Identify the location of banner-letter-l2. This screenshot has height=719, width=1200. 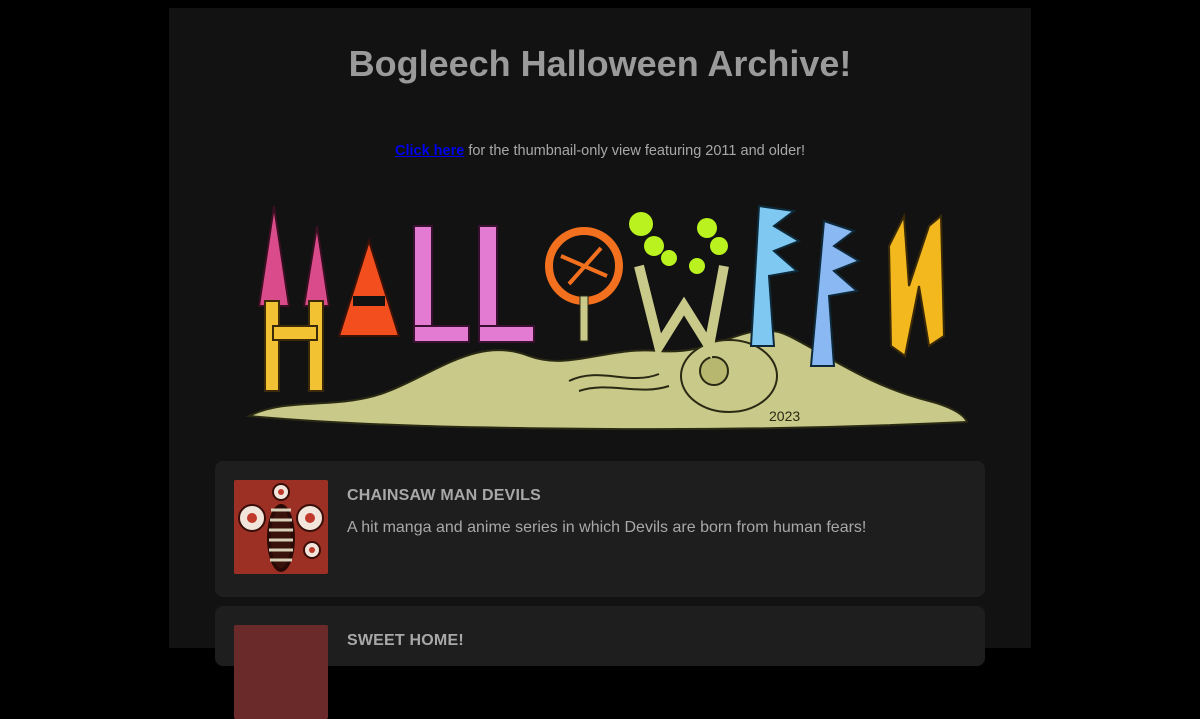
(506, 284).